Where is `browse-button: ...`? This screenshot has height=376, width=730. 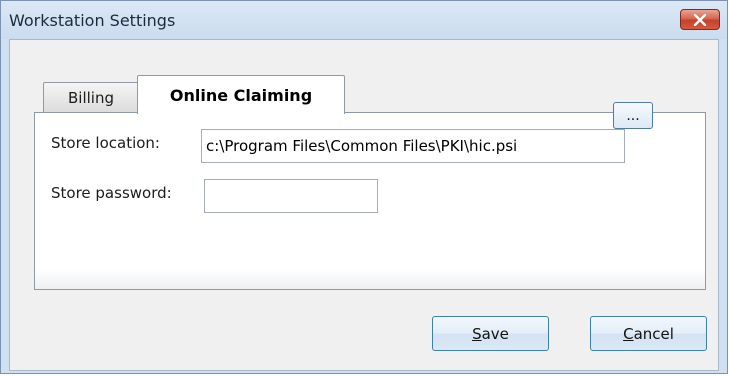
browse-button: ... is located at coordinates (633, 115).